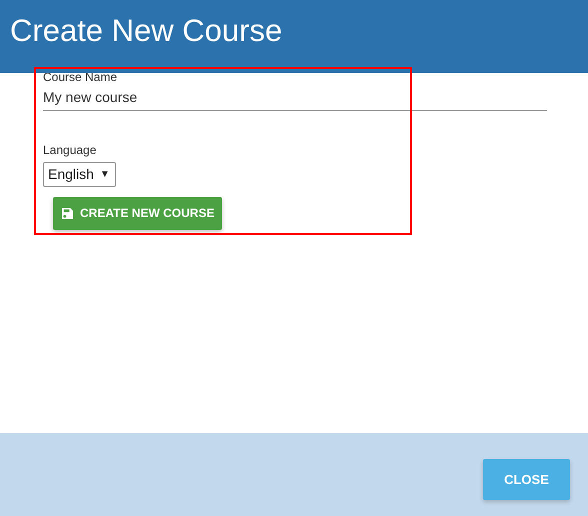 This screenshot has height=516, width=588. I want to click on language-dropdown: English ▼, so click(79, 174).